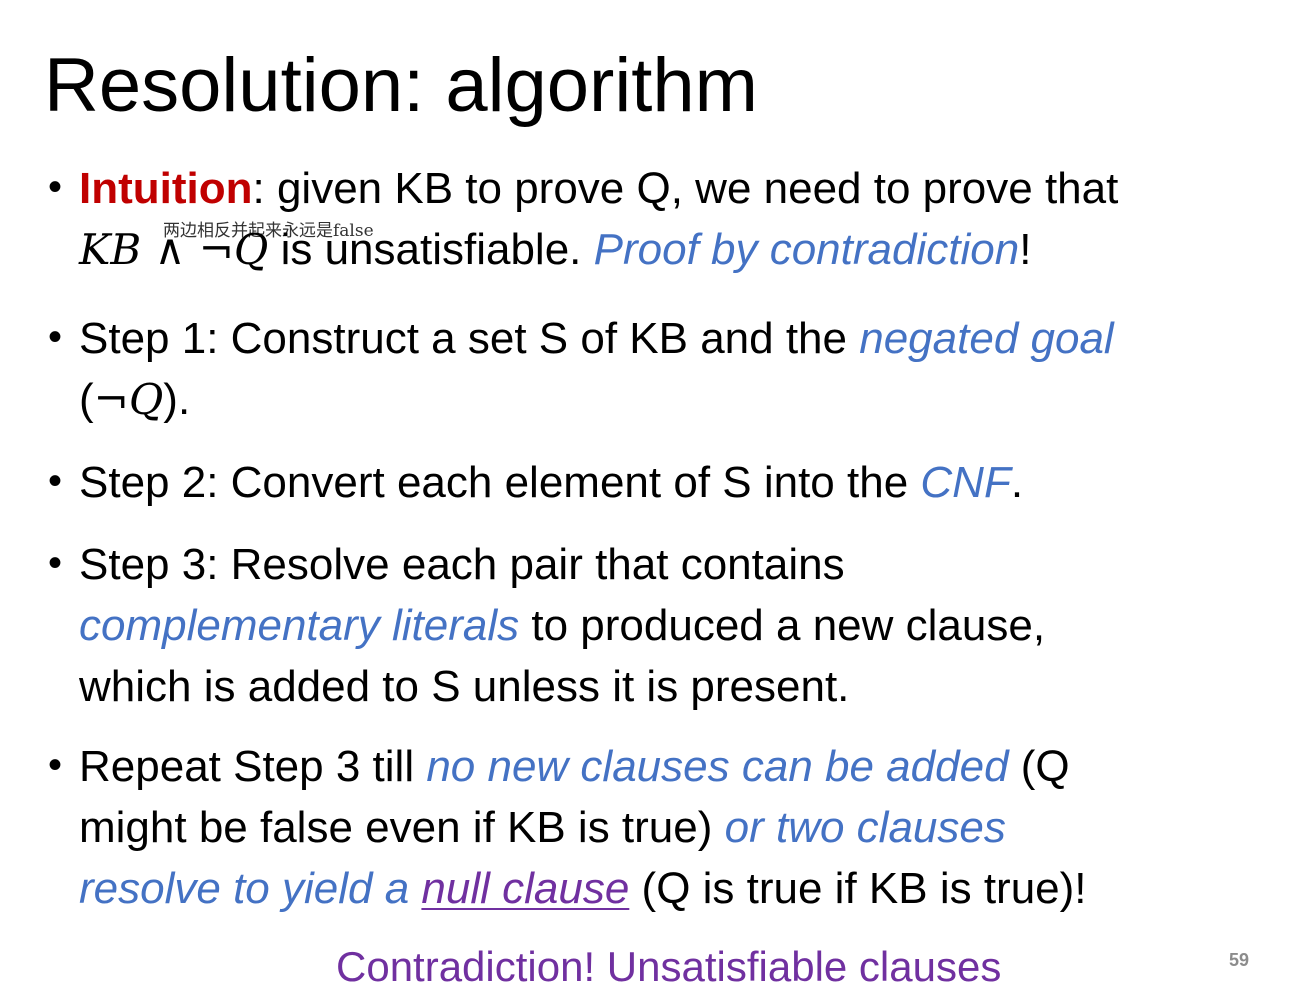 The width and height of the screenshot is (1290, 1005). Describe the element at coordinates (525, 888) in the screenshot. I see `null-clause: null clause` at that location.